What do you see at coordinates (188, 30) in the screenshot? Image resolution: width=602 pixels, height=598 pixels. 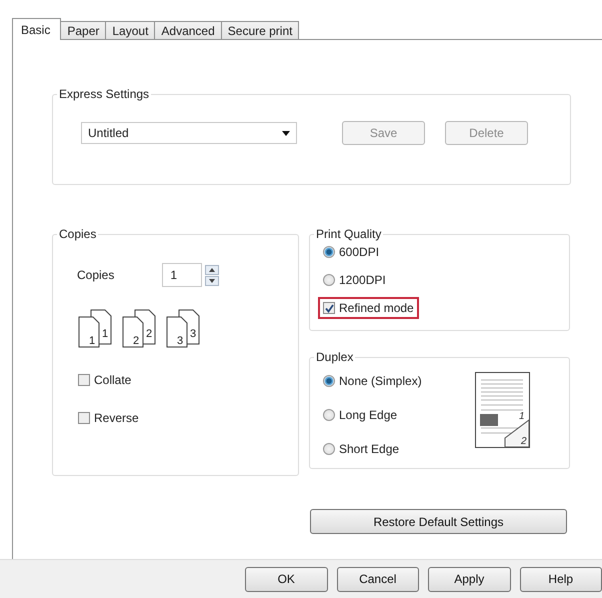 I see `tab: Advanced` at bounding box center [188, 30].